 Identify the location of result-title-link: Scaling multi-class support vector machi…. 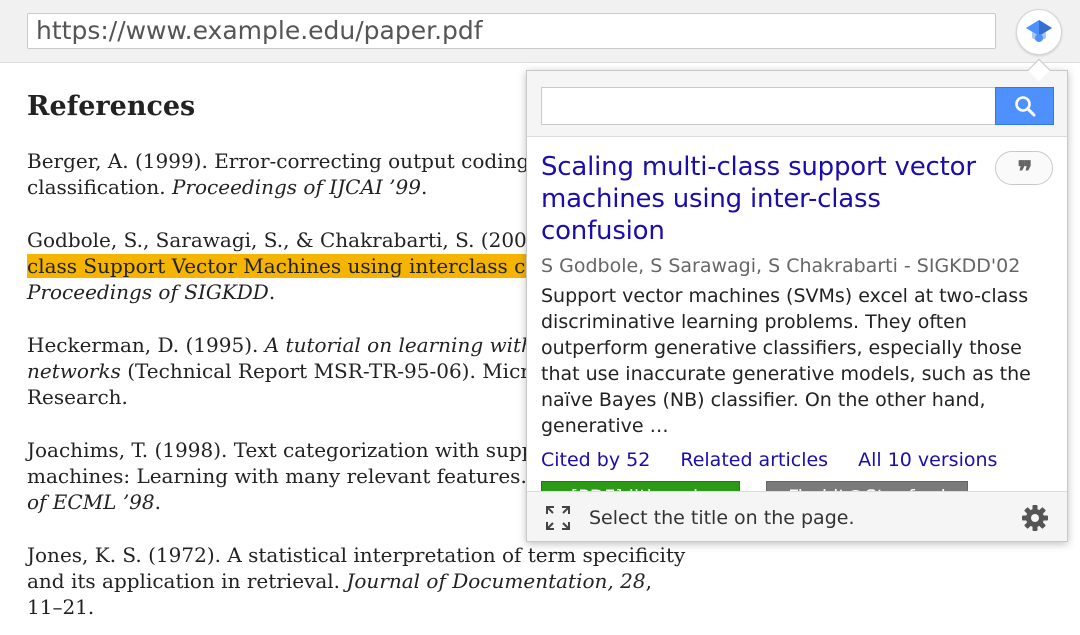
(766, 199).